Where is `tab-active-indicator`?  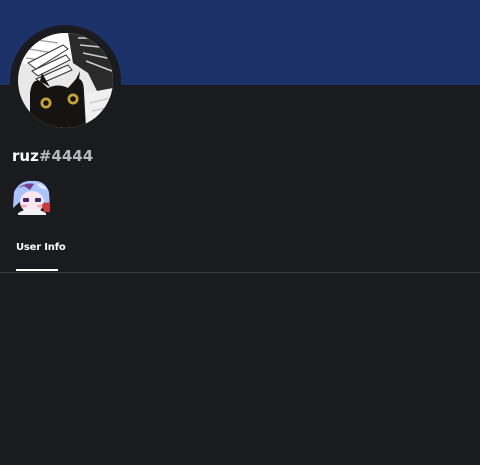
tab-active-indicator is located at coordinates (37, 270).